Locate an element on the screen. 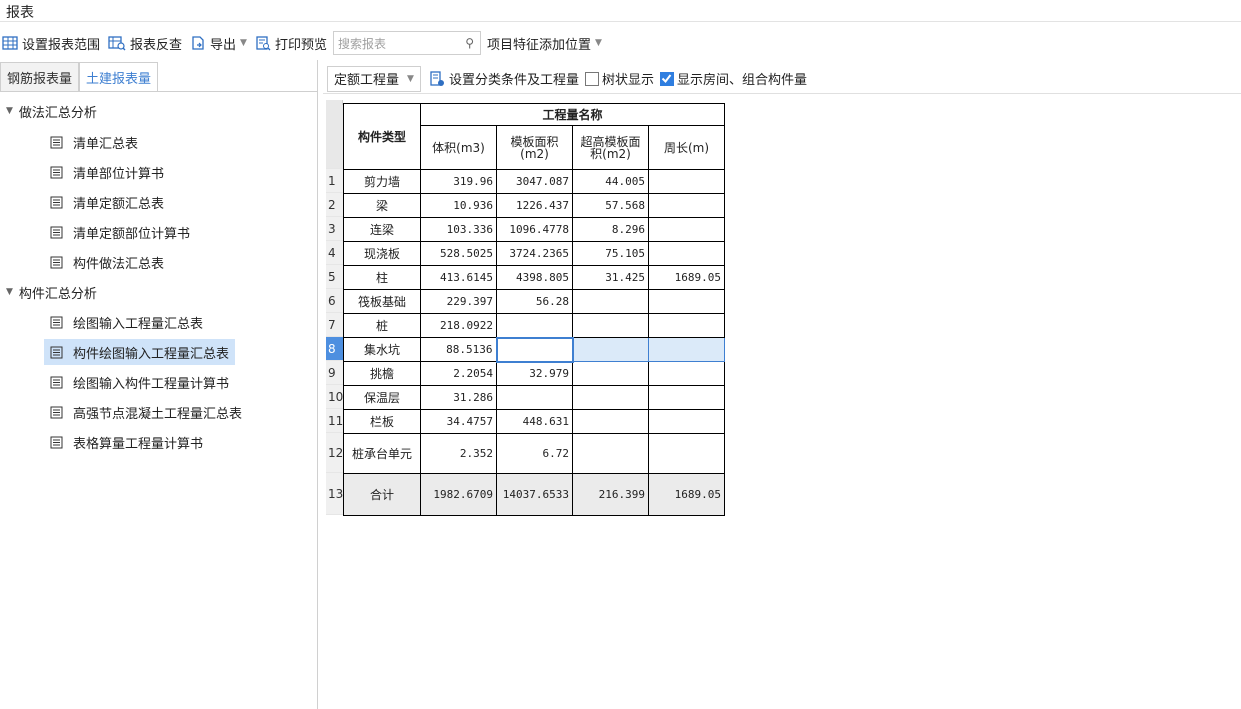 Image resolution: width=1241 pixels, height=709 pixels. tree-item: 高强节点混凝土工程量汇总表 is located at coordinates (146, 412).